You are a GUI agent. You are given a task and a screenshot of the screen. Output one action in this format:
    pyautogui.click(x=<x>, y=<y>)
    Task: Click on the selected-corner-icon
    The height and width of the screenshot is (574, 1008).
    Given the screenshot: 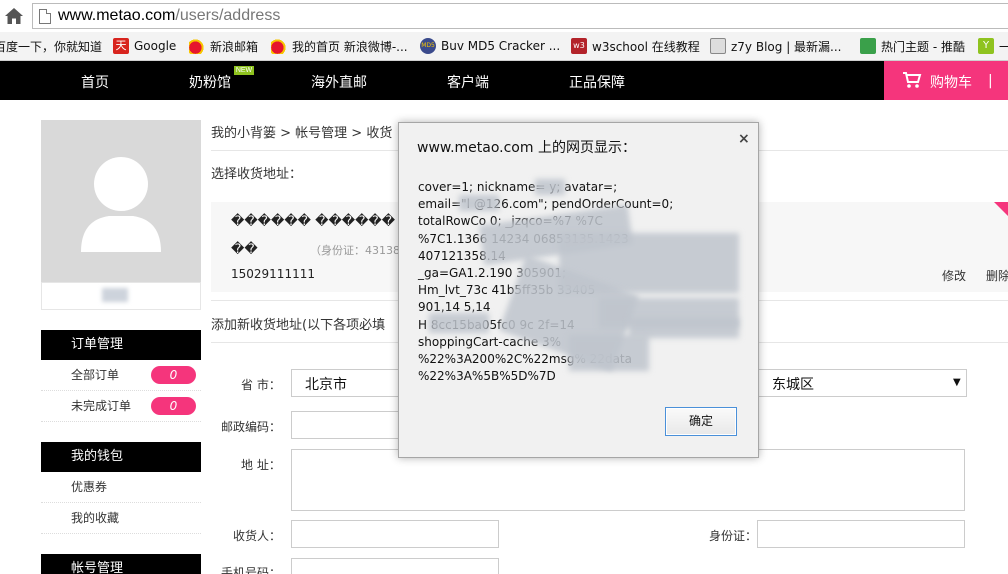 What is the action you would take?
    pyautogui.click(x=1001, y=209)
    